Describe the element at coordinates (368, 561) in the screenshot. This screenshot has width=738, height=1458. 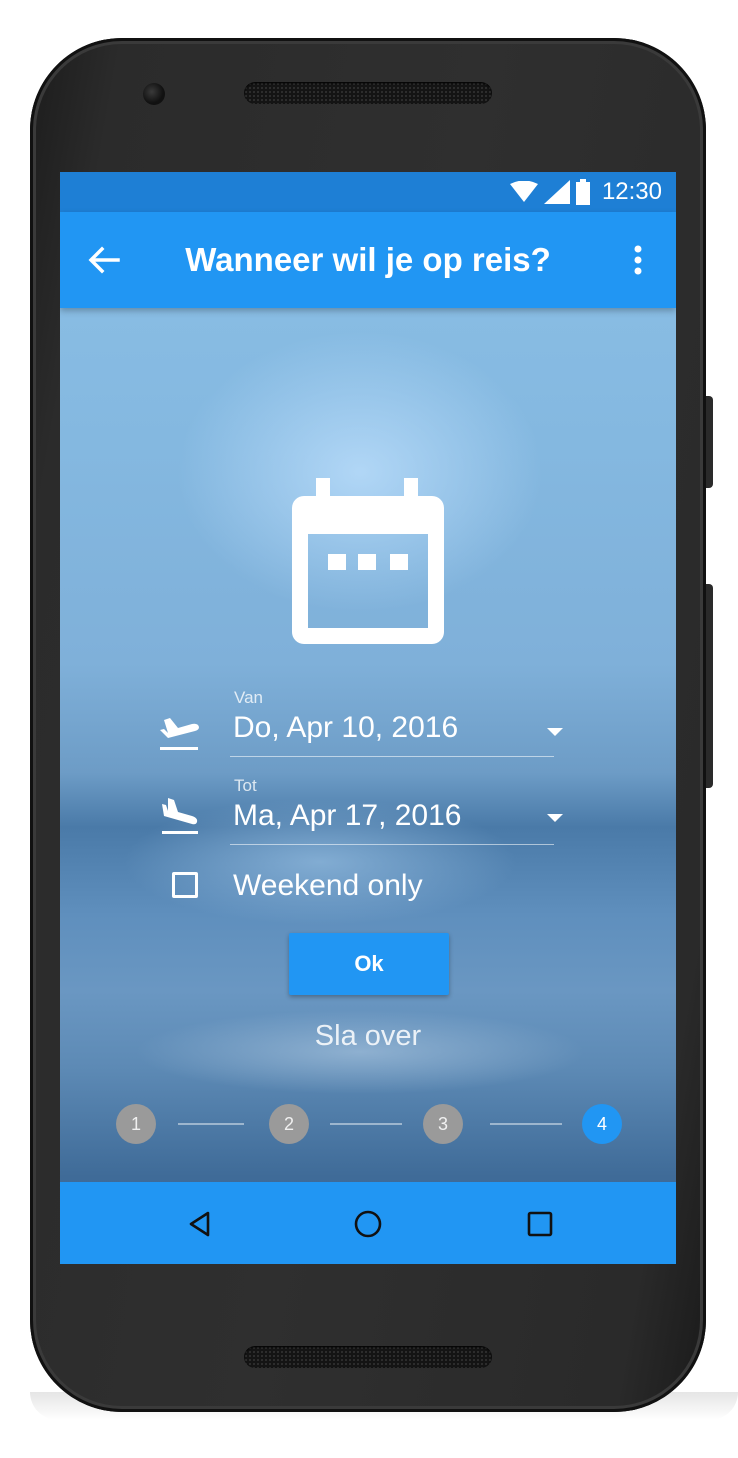
I see `calendar-icon` at that location.